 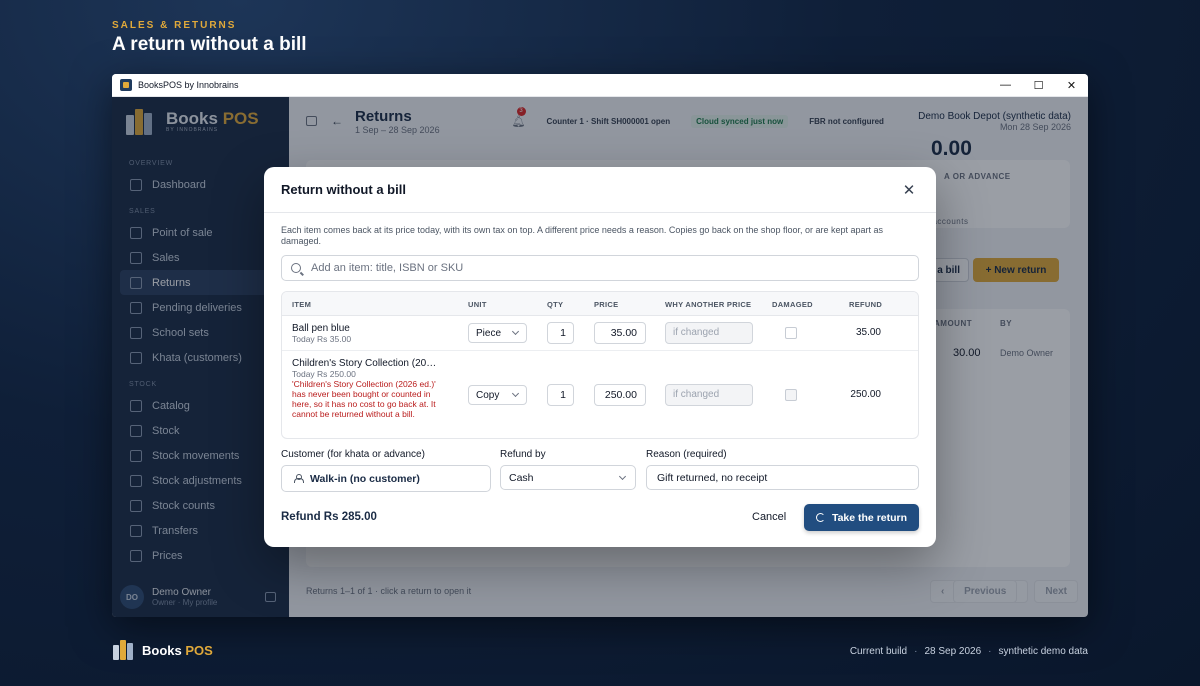 What do you see at coordinates (865, 394) in the screenshot?
I see `refund-amount: 250.00` at bounding box center [865, 394].